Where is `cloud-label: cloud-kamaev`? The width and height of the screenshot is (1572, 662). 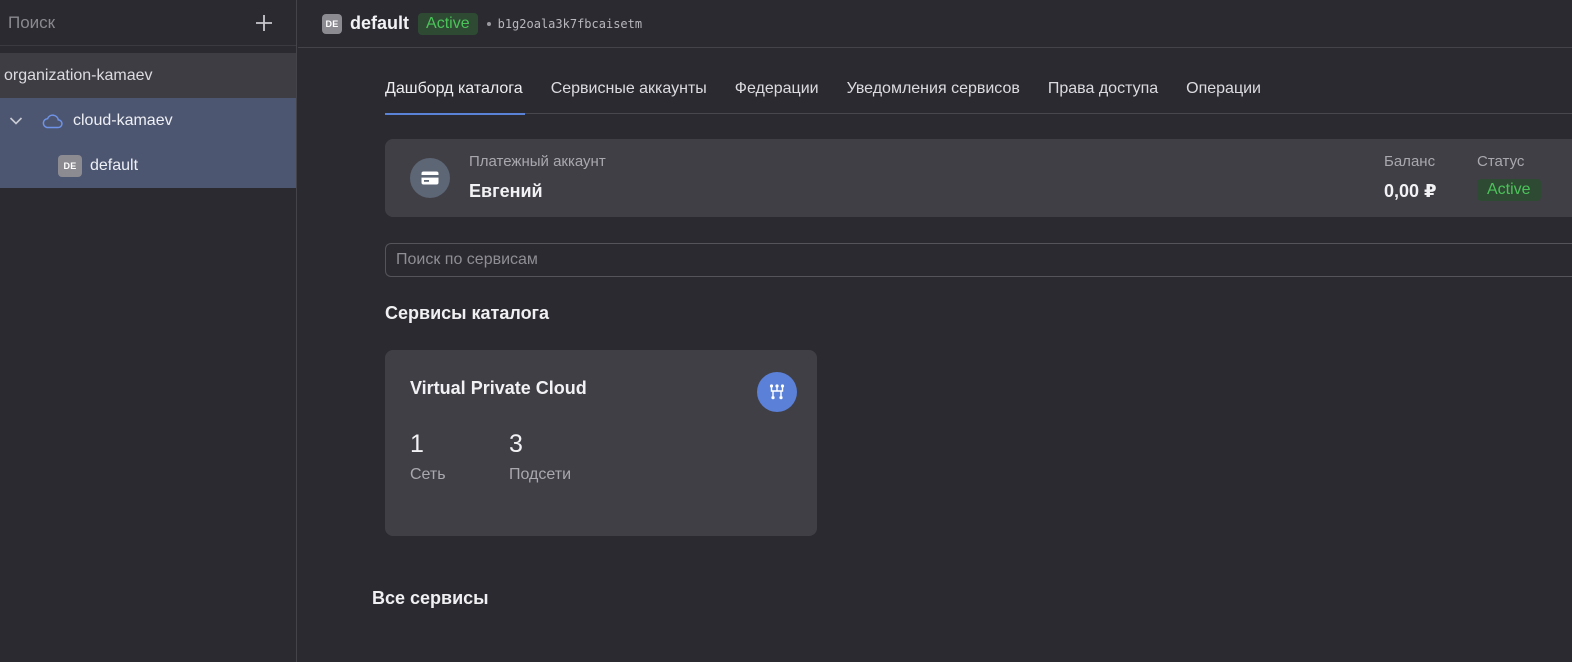
cloud-label: cloud-kamaev is located at coordinates (123, 120).